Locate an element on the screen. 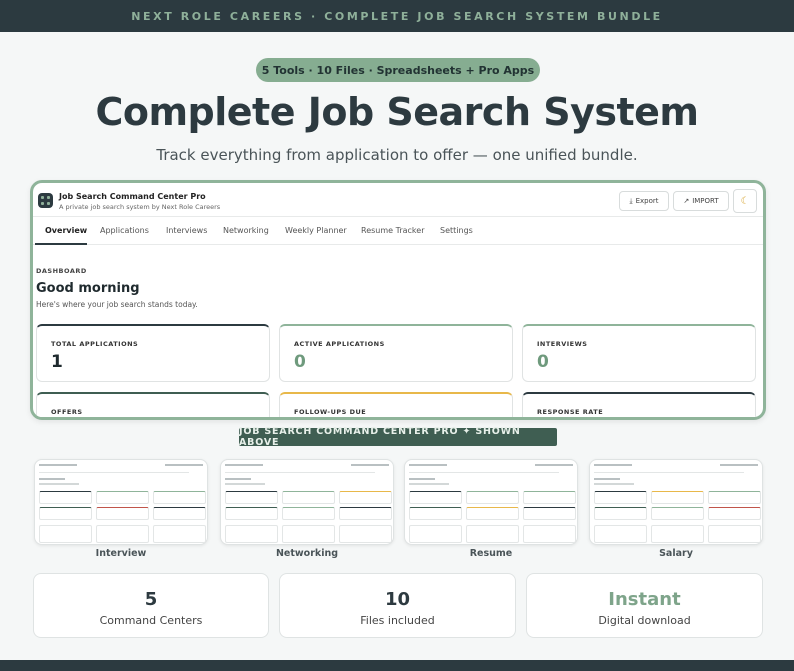 Image resolution: width=794 pixels, height=671 pixels. tab-applications: Applications is located at coordinates (124, 230).